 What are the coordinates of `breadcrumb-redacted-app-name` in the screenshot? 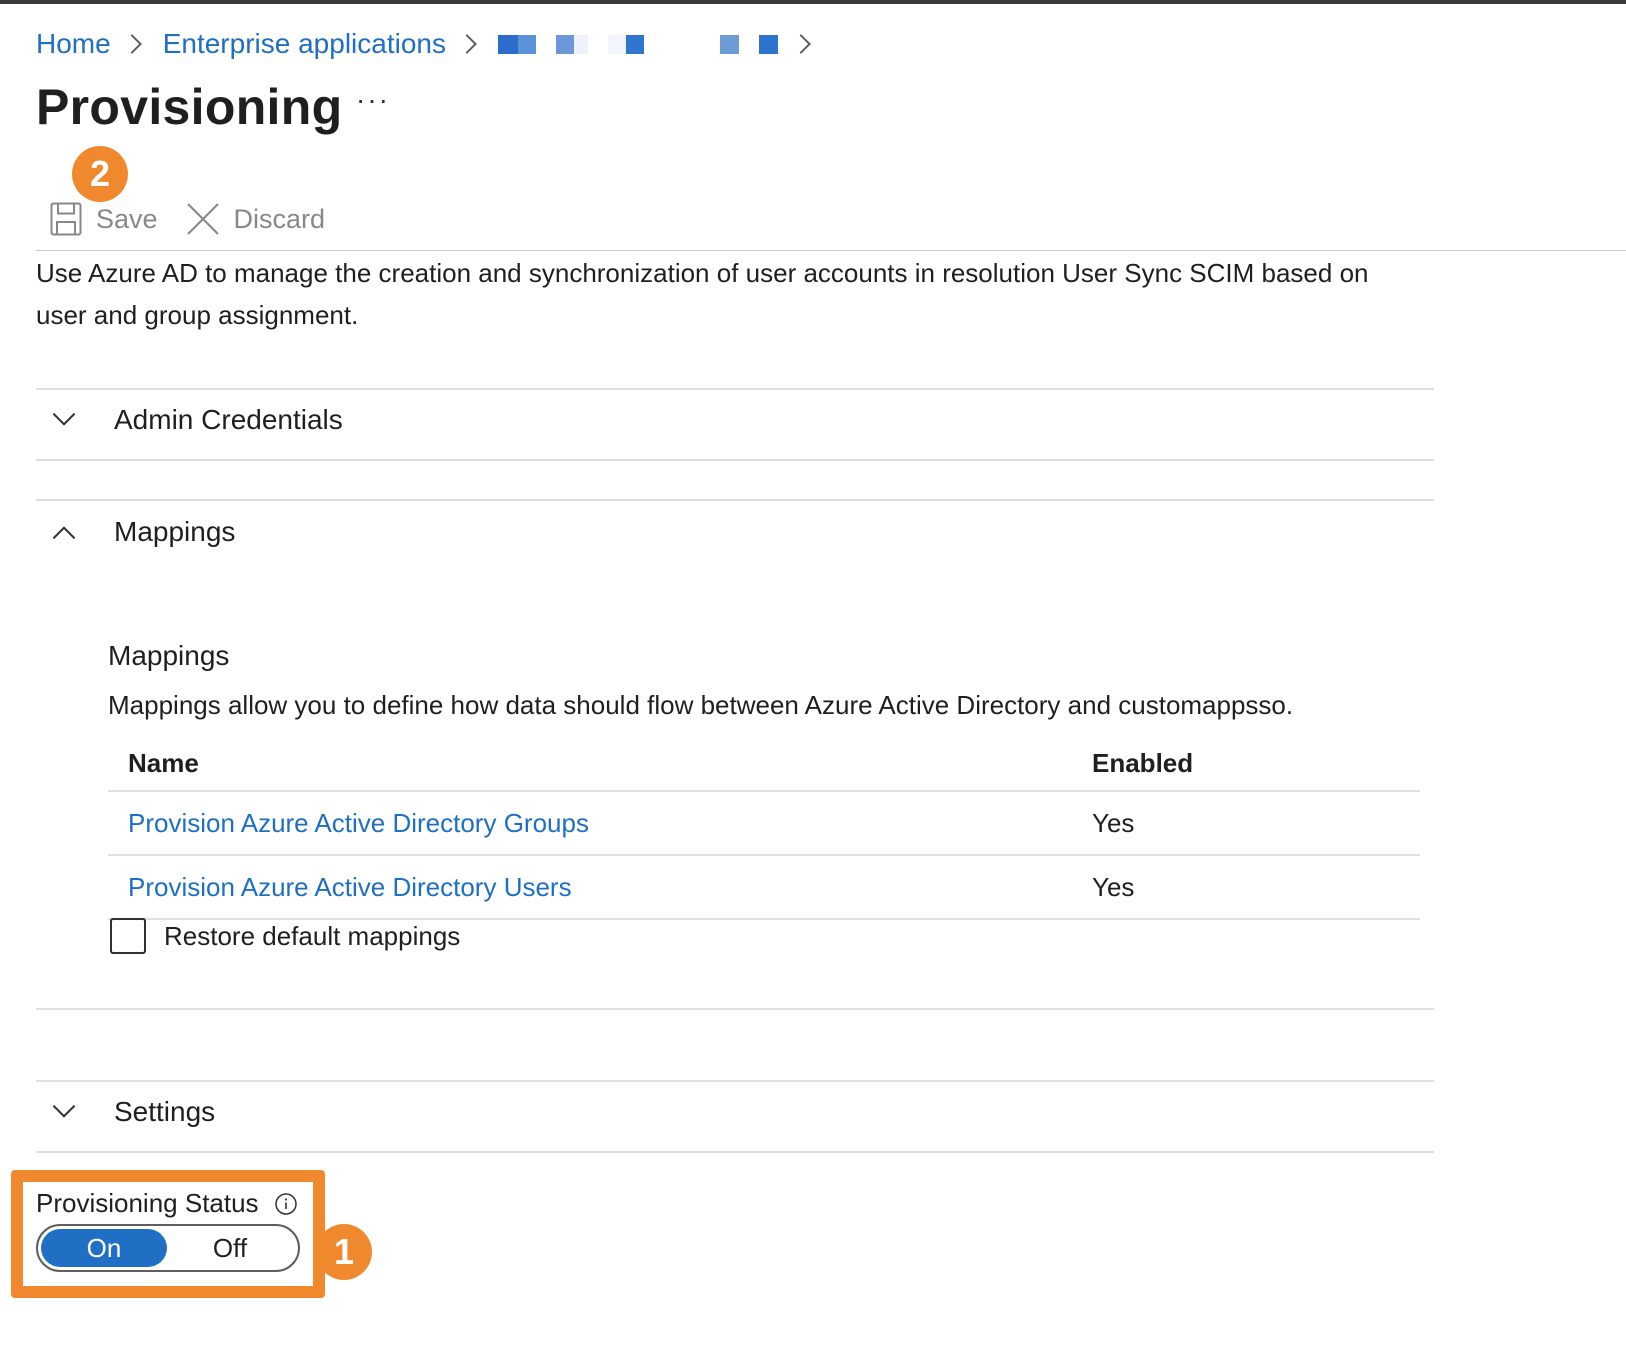 It's located at (637, 44).